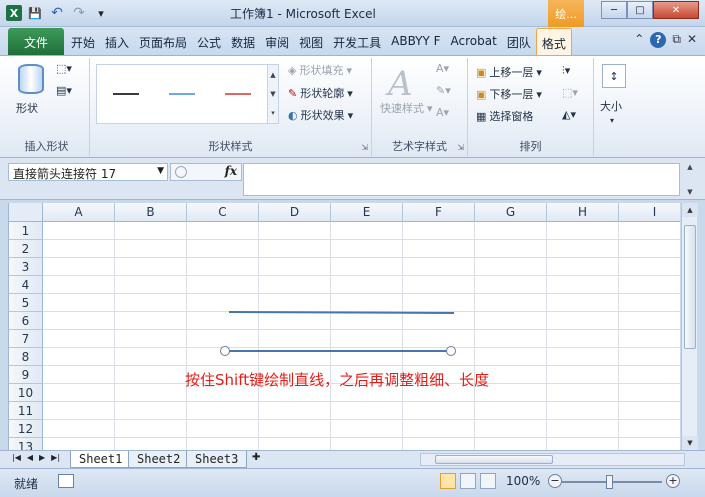  I want to click on vertical-scrollbar: ▲ ▼, so click(689, 326).